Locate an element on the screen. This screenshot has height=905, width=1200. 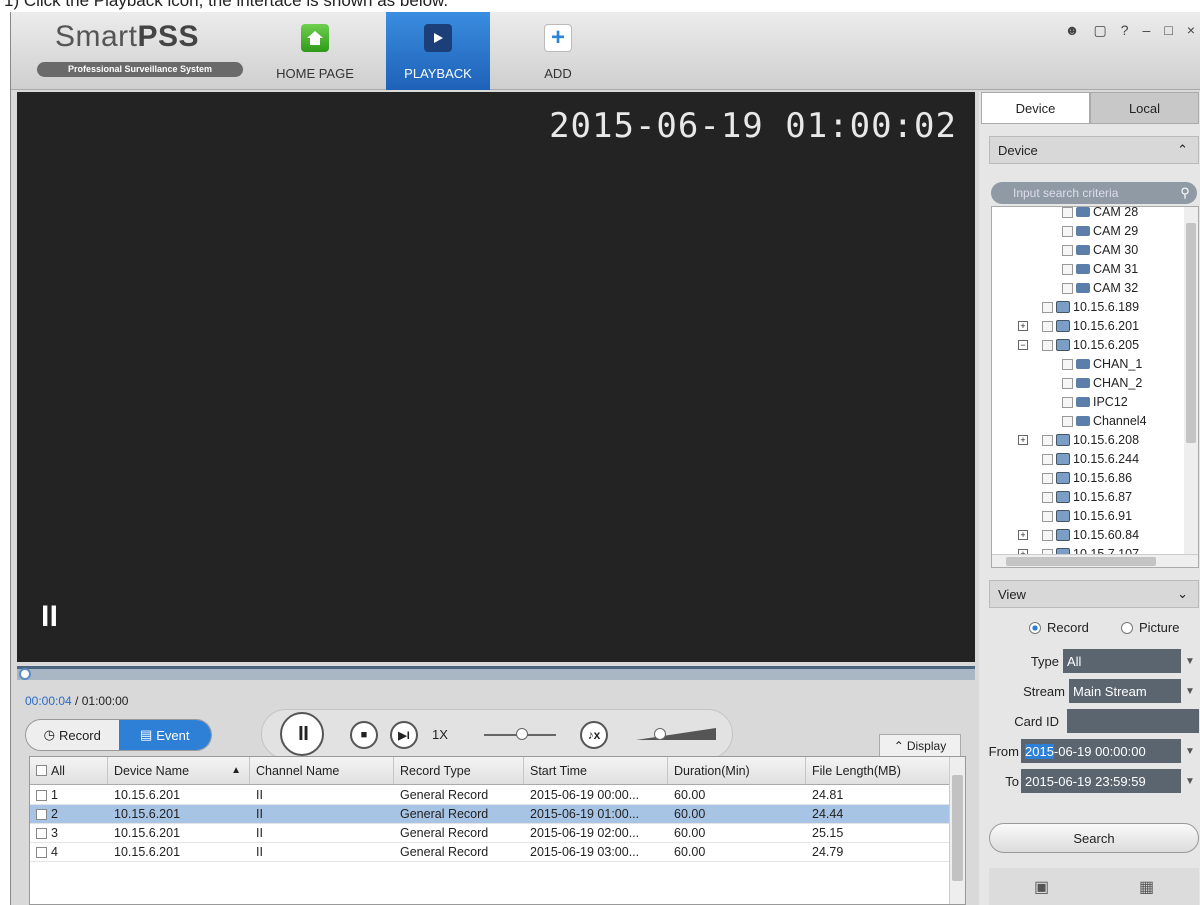
save-icon: ▣ is located at coordinates (1041, 887).